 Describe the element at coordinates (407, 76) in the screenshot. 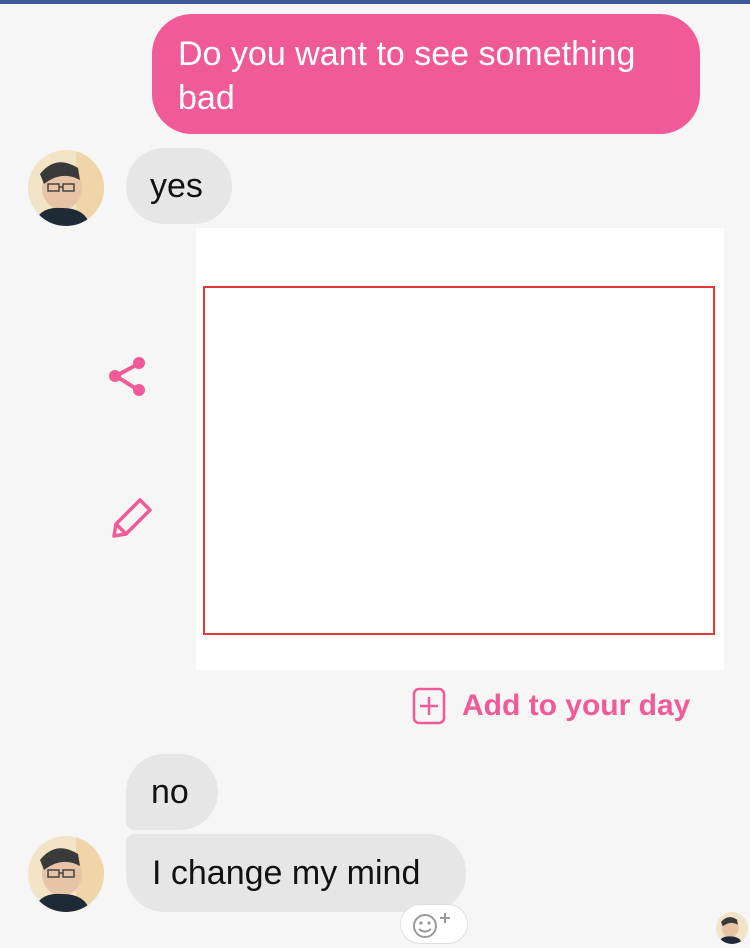

I see `message-text: Do you want to see something bad` at that location.